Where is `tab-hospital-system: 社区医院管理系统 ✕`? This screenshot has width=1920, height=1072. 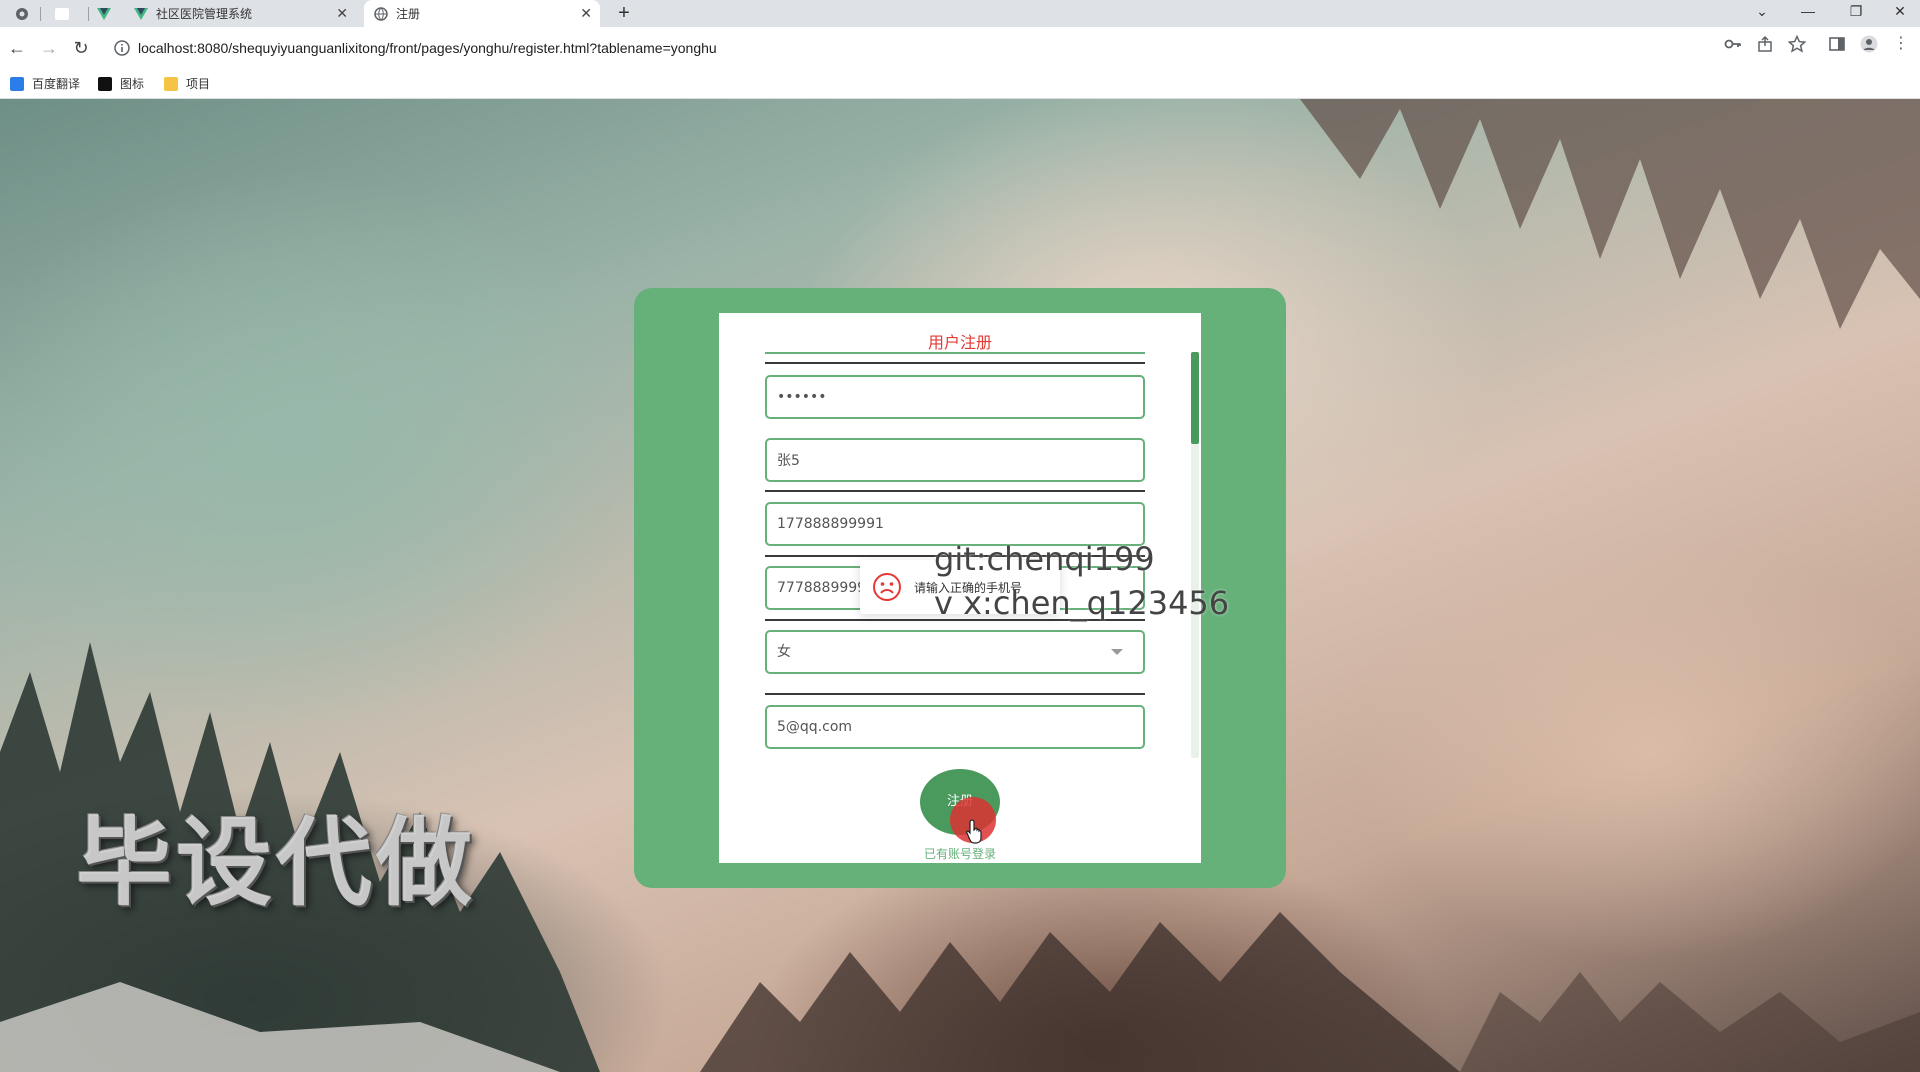
tab-hospital-system: 社区医院管理系统 ✕ is located at coordinates (240, 13).